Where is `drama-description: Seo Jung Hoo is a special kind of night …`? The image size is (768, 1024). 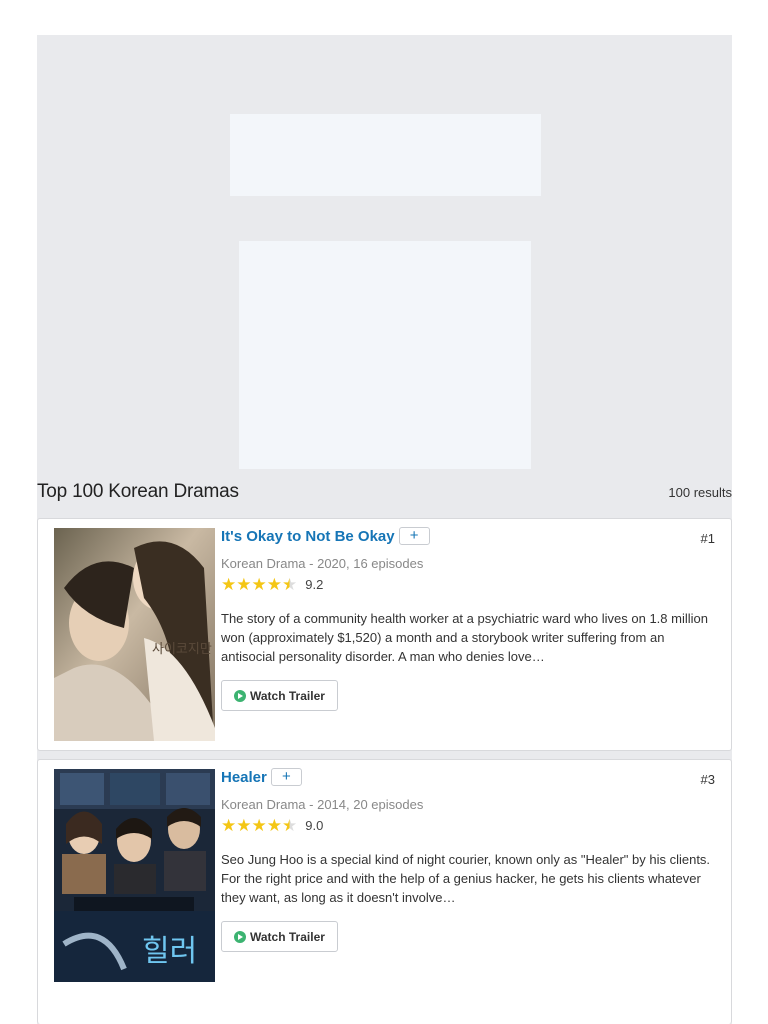
drama-description: Seo Jung Hoo is a special kind of night … is located at coordinates (466, 878).